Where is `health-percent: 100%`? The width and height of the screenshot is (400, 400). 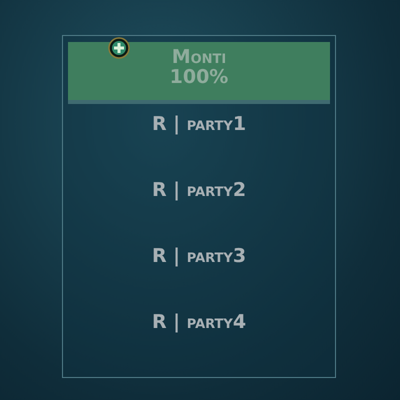 health-percent: 100% is located at coordinates (199, 77).